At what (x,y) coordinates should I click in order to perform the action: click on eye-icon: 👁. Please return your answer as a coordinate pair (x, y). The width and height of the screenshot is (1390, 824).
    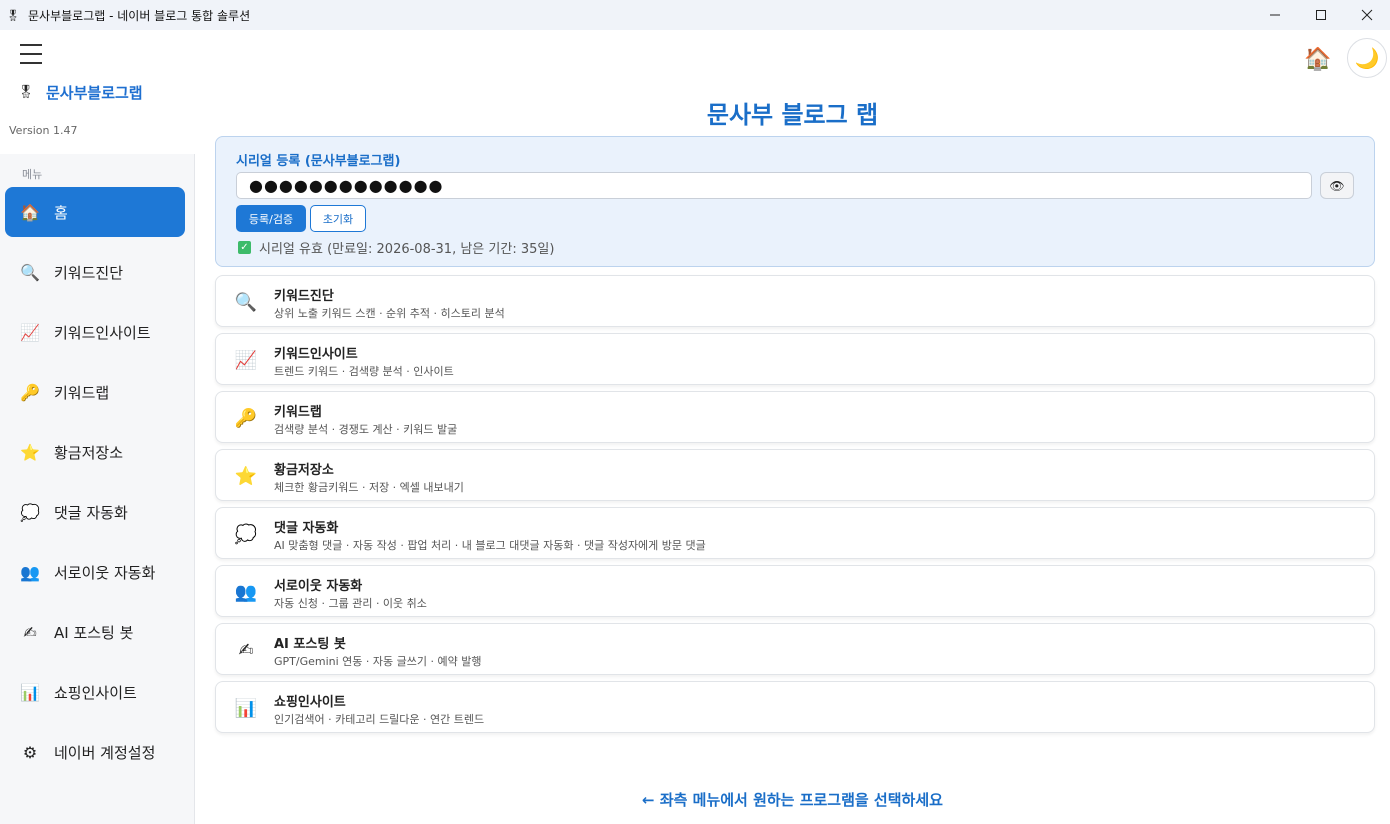
    Looking at the image, I should click on (1337, 185).